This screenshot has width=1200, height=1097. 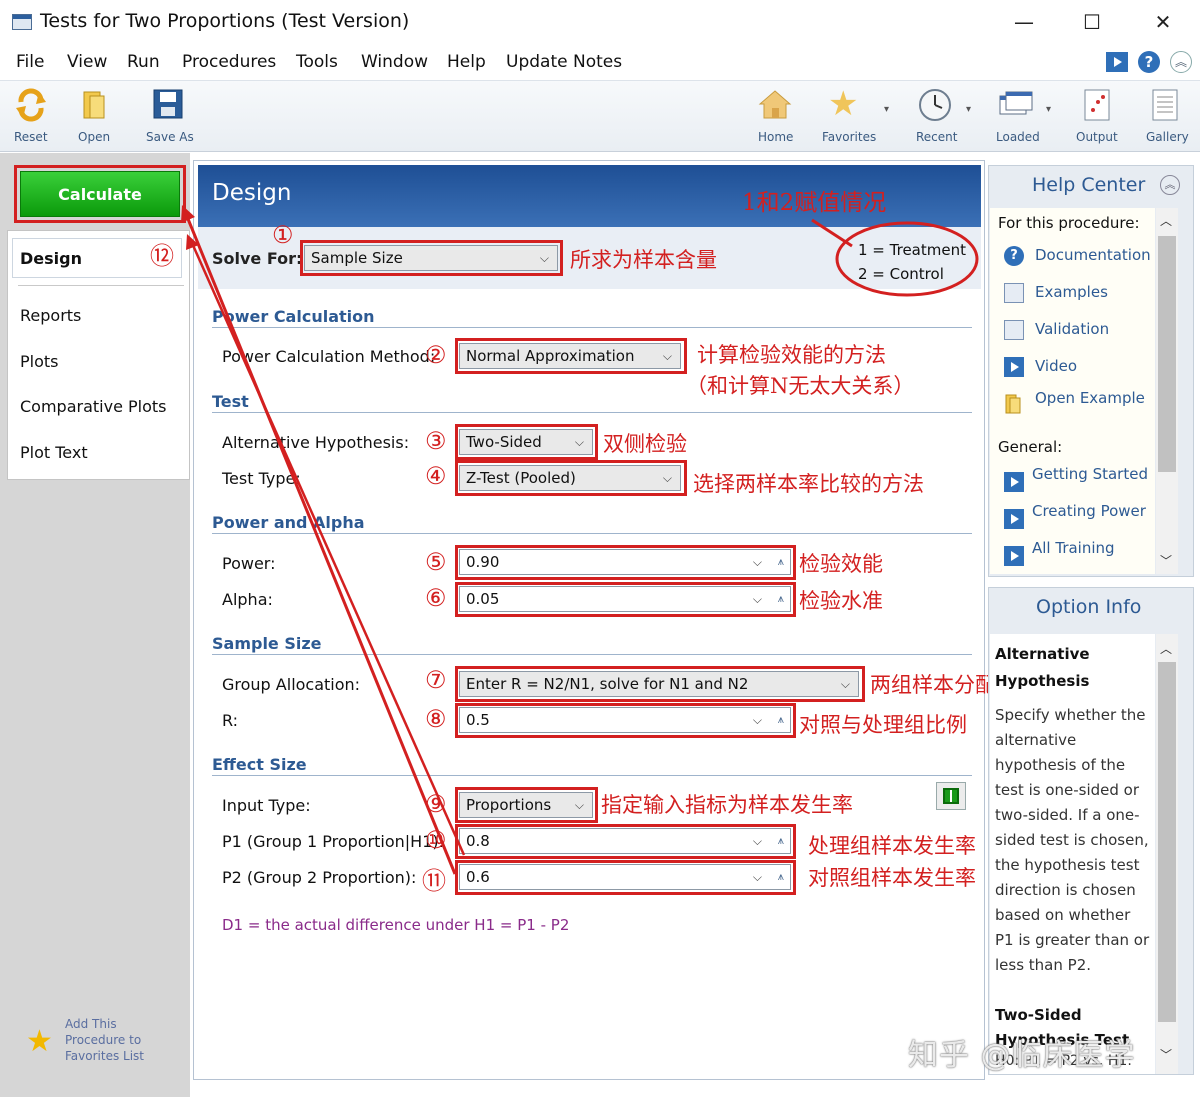 I want to click on nav-item-plot-text: Plot Text, so click(x=54, y=452).